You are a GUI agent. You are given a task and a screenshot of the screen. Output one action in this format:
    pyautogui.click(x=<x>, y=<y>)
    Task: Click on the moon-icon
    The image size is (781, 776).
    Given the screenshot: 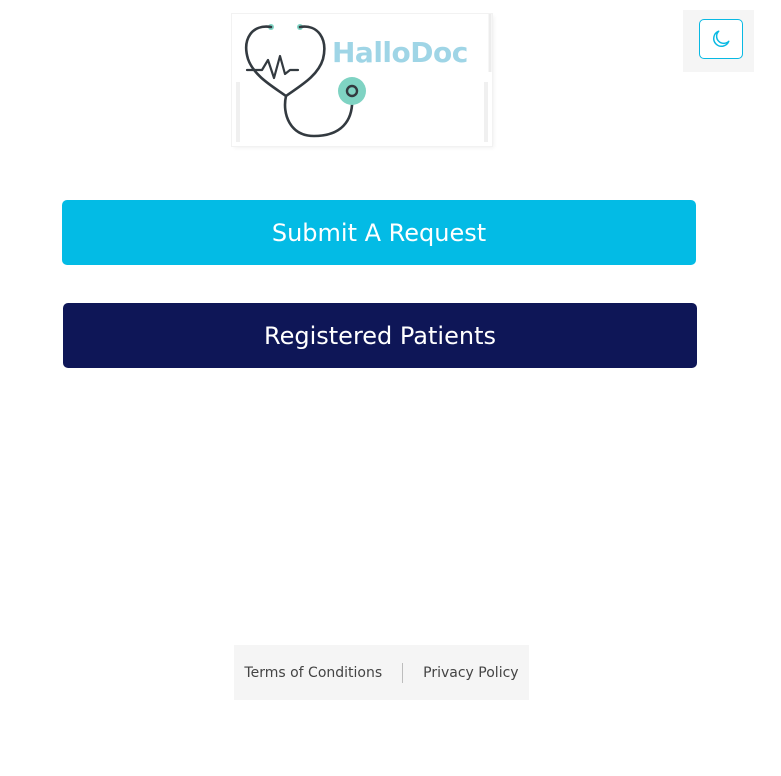 What is the action you would take?
    pyautogui.click(x=721, y=38)
    